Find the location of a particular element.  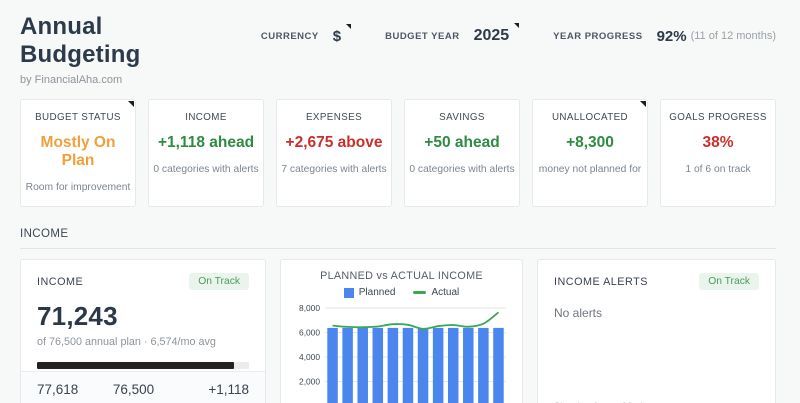

svg-text: 2,000 is located at coordinates (309, 382).